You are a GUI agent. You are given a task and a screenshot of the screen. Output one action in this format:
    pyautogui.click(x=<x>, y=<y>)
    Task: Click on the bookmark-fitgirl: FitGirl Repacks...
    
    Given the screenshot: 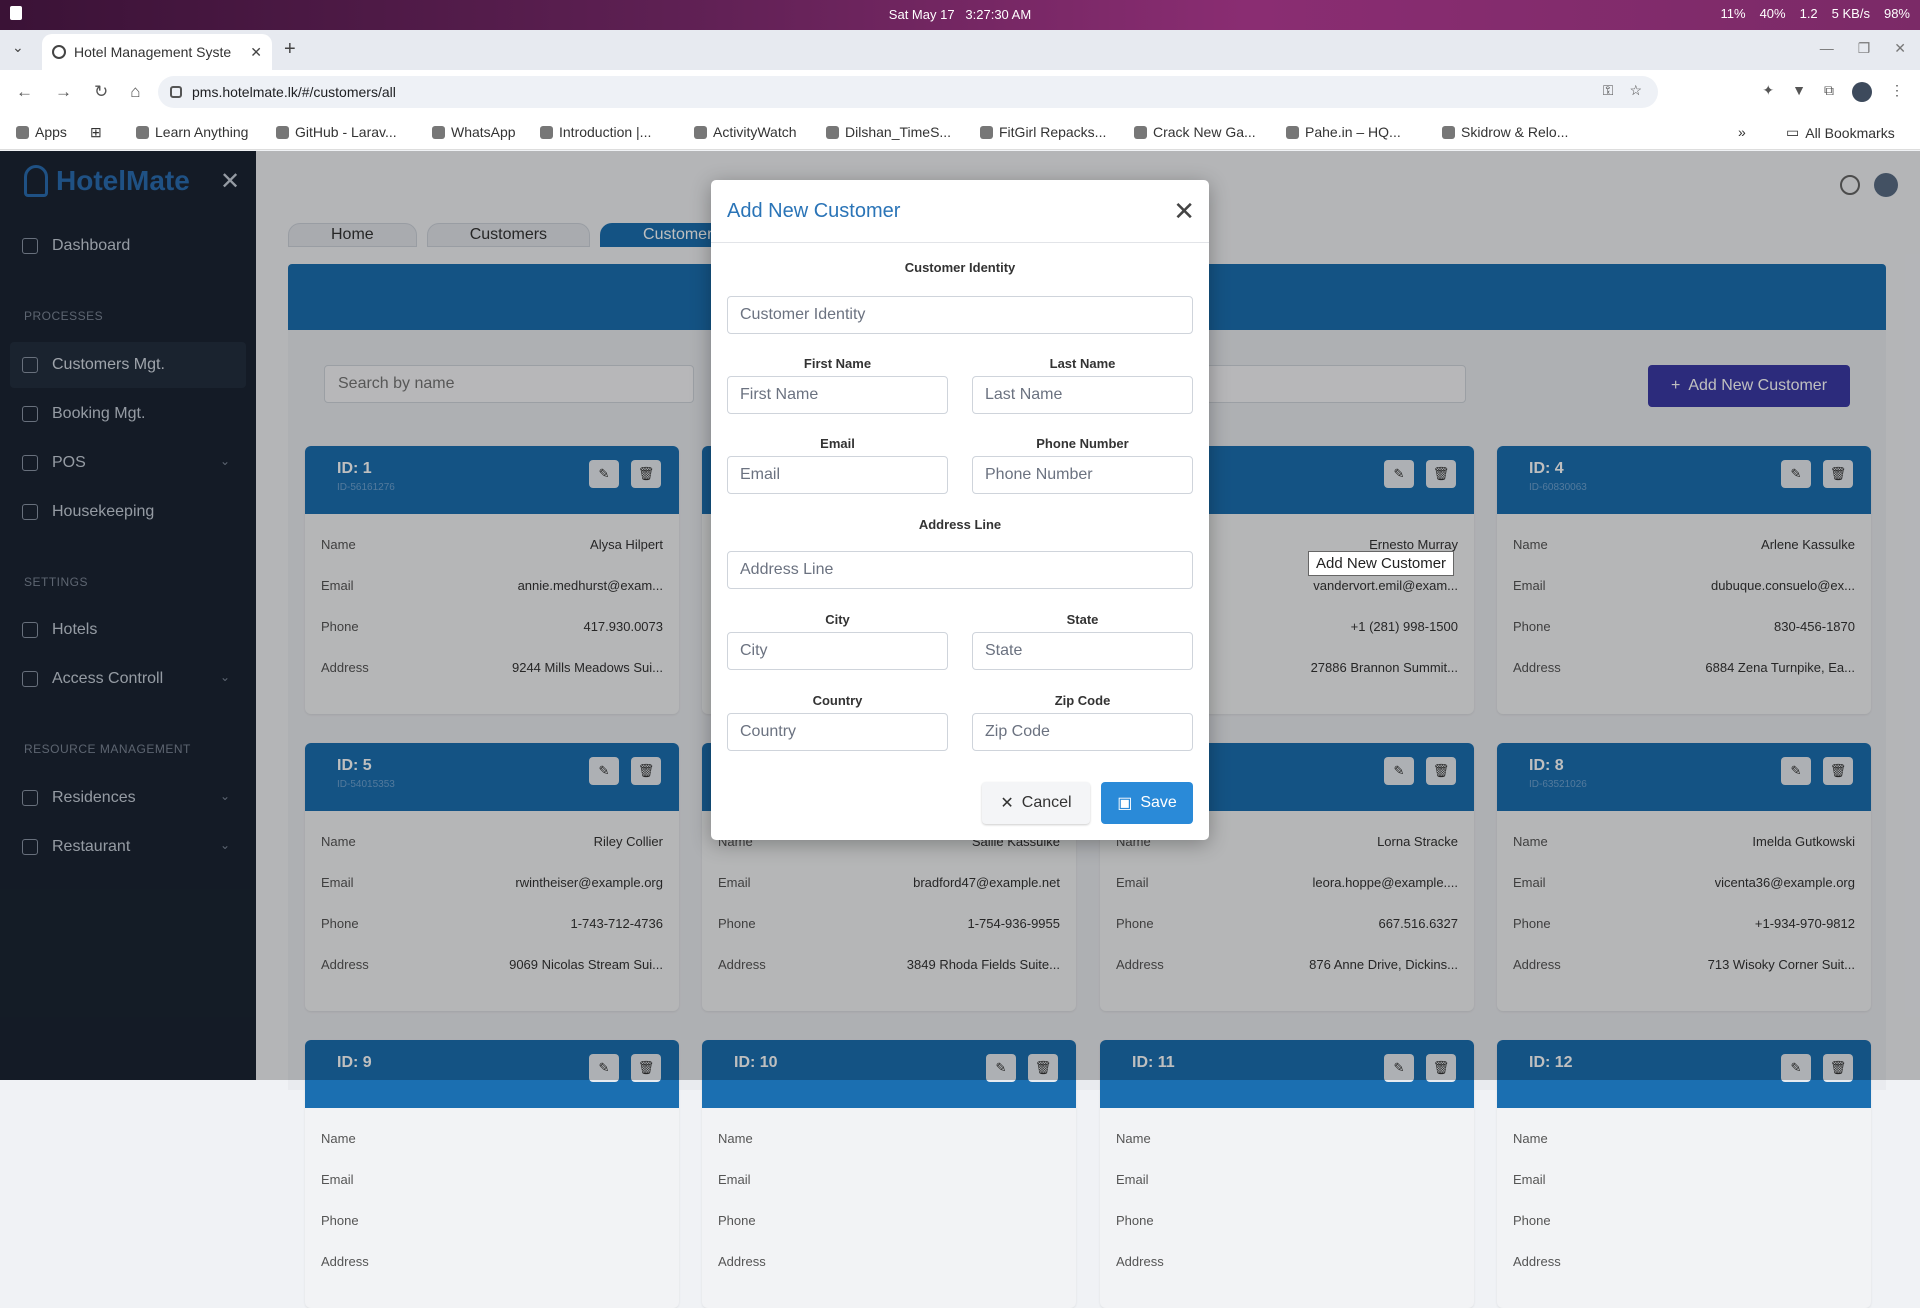 What is the action you would take?
    pyautogui.click(x=1043, y=132)
    